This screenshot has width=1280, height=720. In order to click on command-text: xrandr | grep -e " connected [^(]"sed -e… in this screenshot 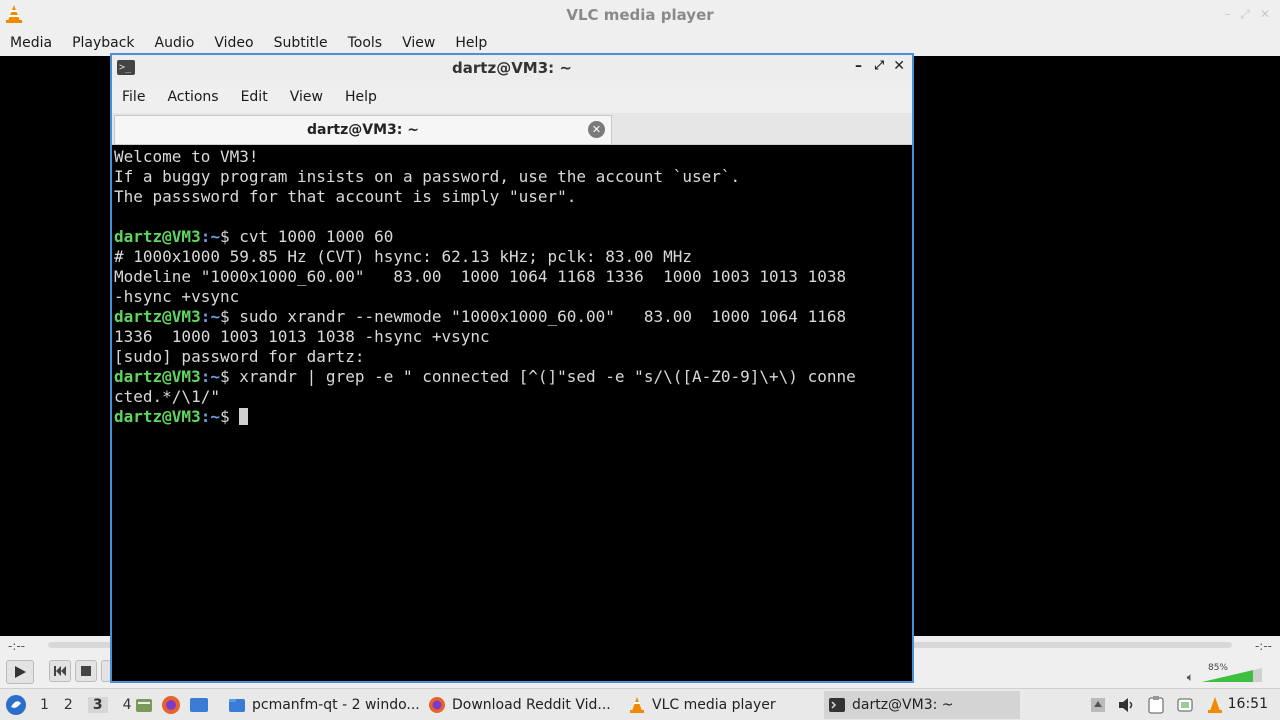, I will do `click(547, 376)`.